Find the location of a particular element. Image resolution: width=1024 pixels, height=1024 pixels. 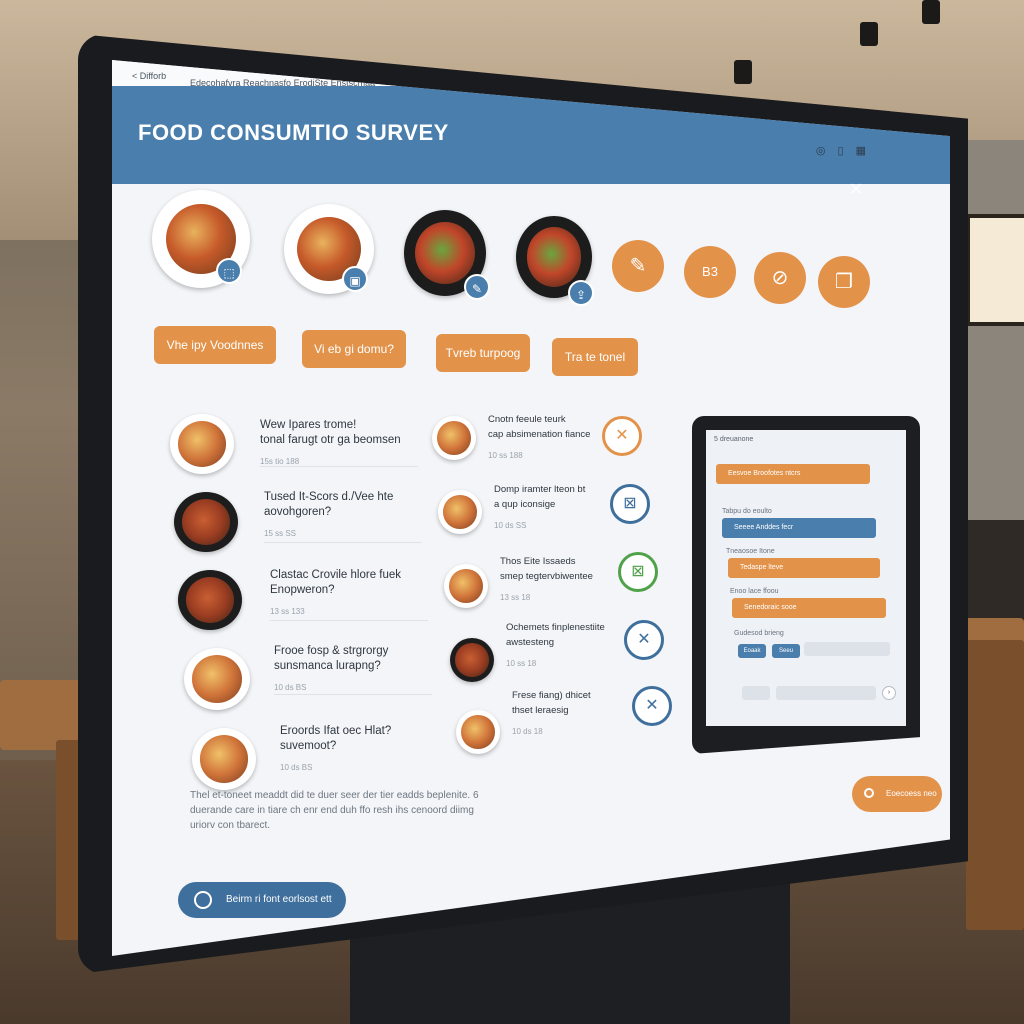

question-title: Domp iramter lteon bt is located at coordinates (540, 489).